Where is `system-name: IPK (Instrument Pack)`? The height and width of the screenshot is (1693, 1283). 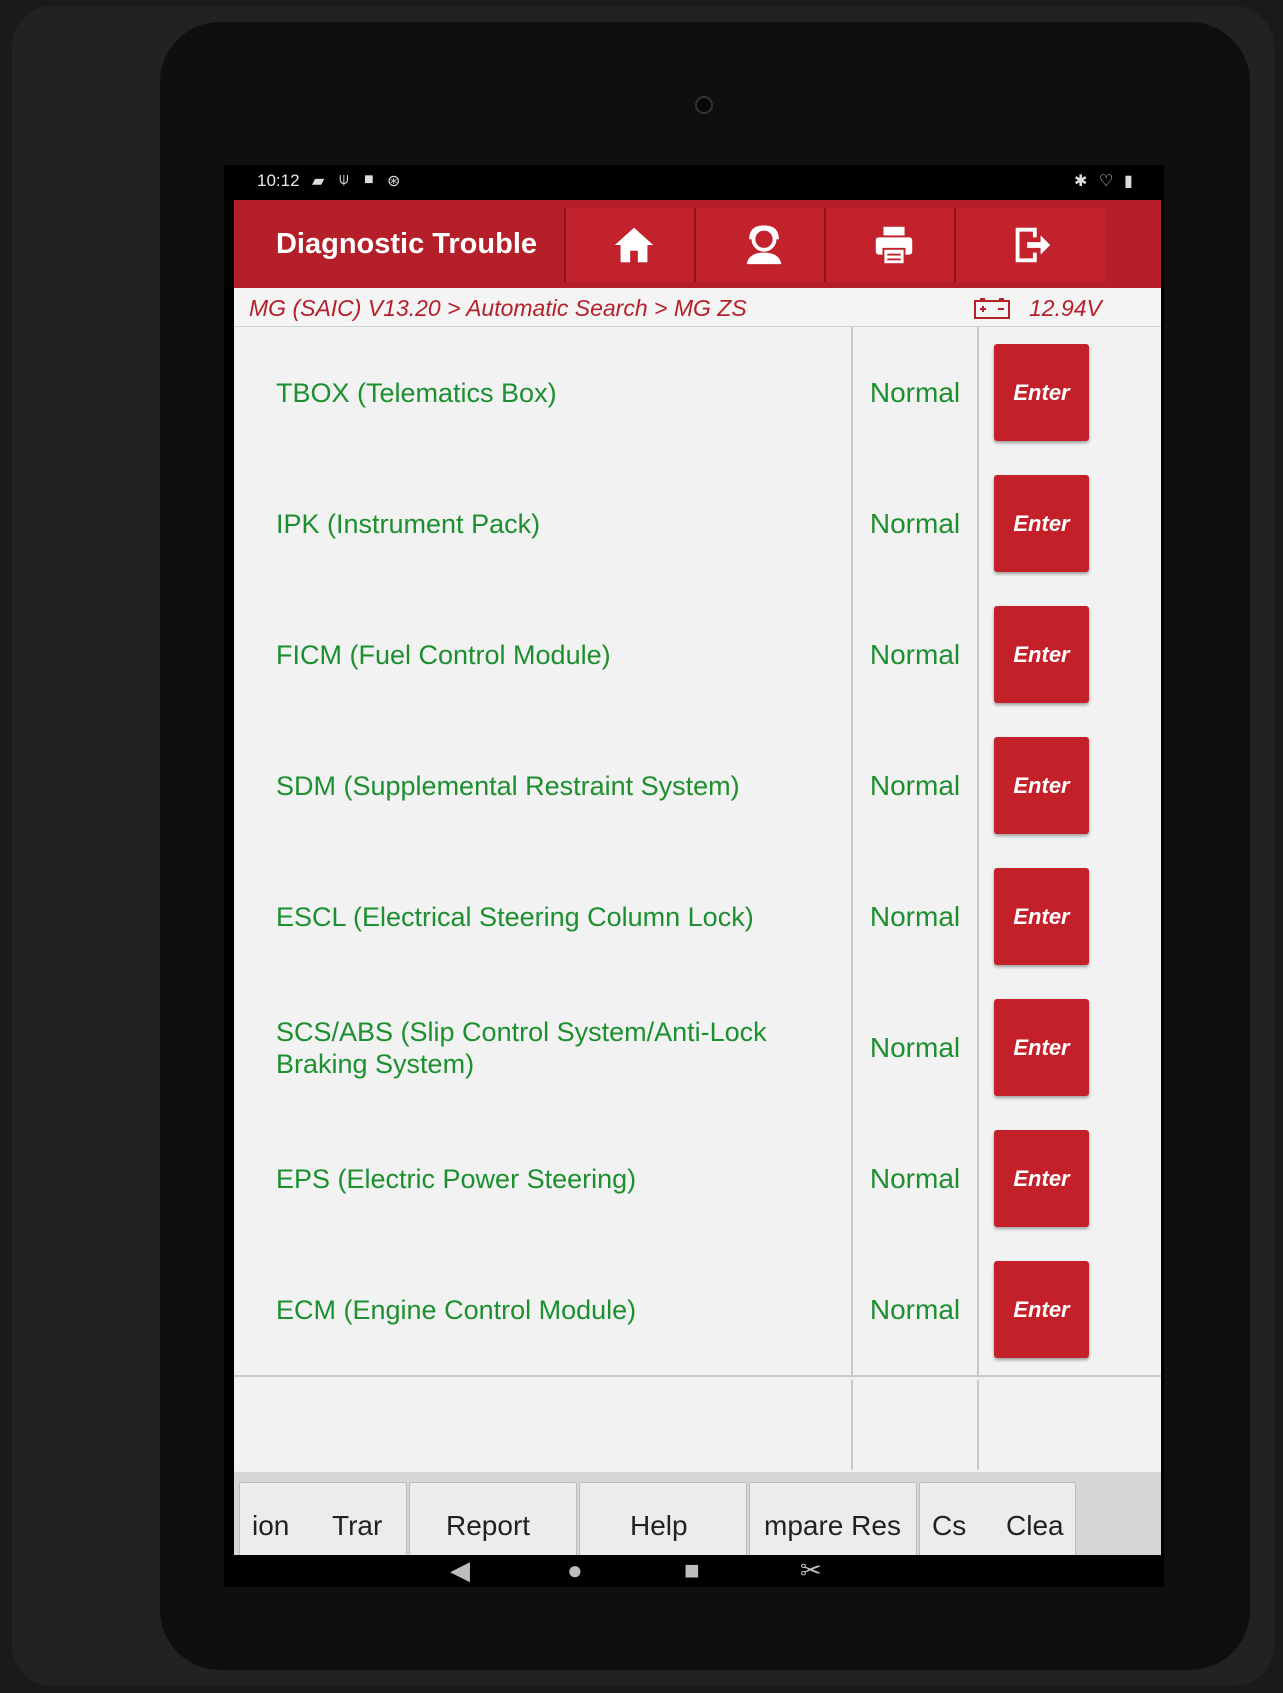
system-name: IPK (Instrument Pack) is located at coordinates (408, 523).